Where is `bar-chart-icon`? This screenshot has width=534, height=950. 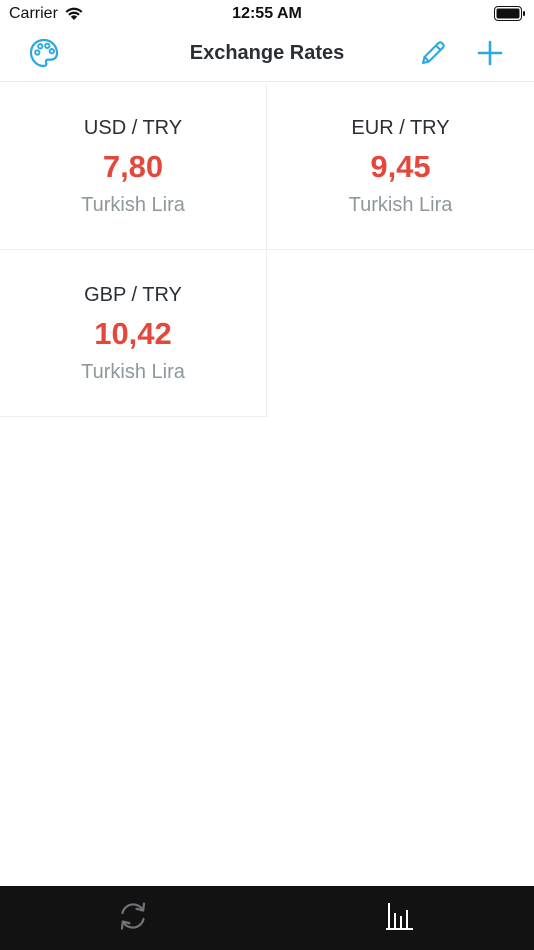
bar-chart-icon is located at coordinates (399, 918).